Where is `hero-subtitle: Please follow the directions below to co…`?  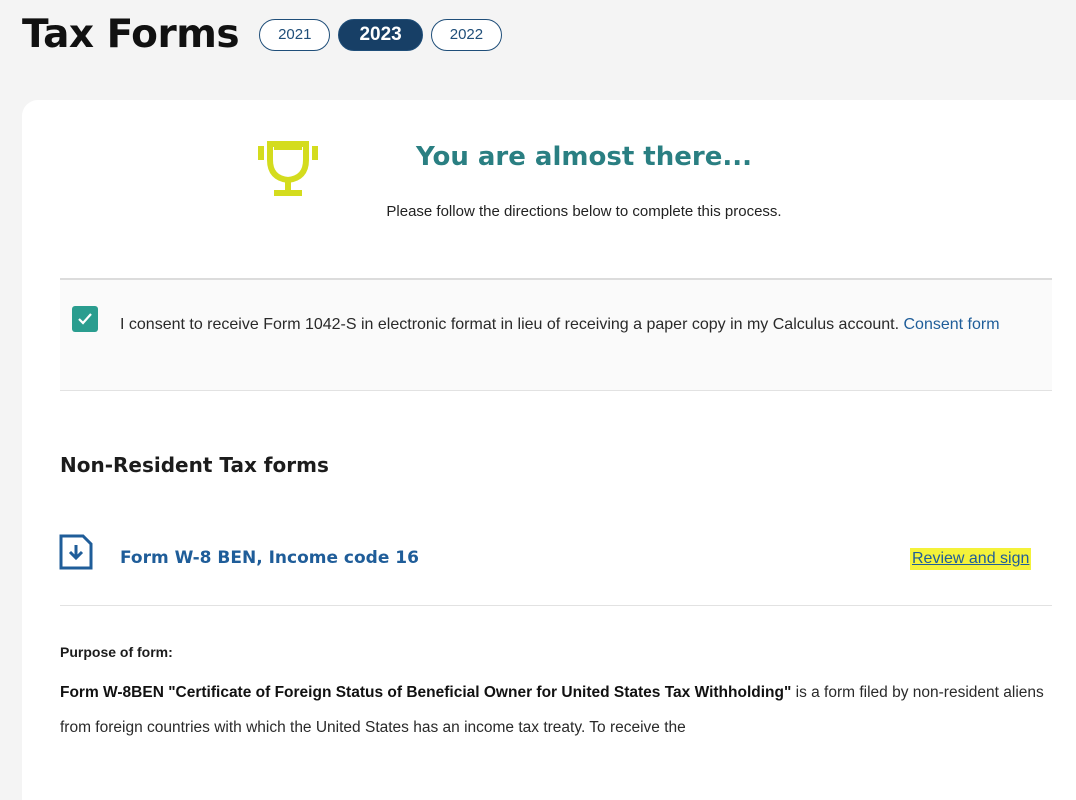
hero-subtitle: Please follow the directions below to co… is located at coordinates (584, 211).